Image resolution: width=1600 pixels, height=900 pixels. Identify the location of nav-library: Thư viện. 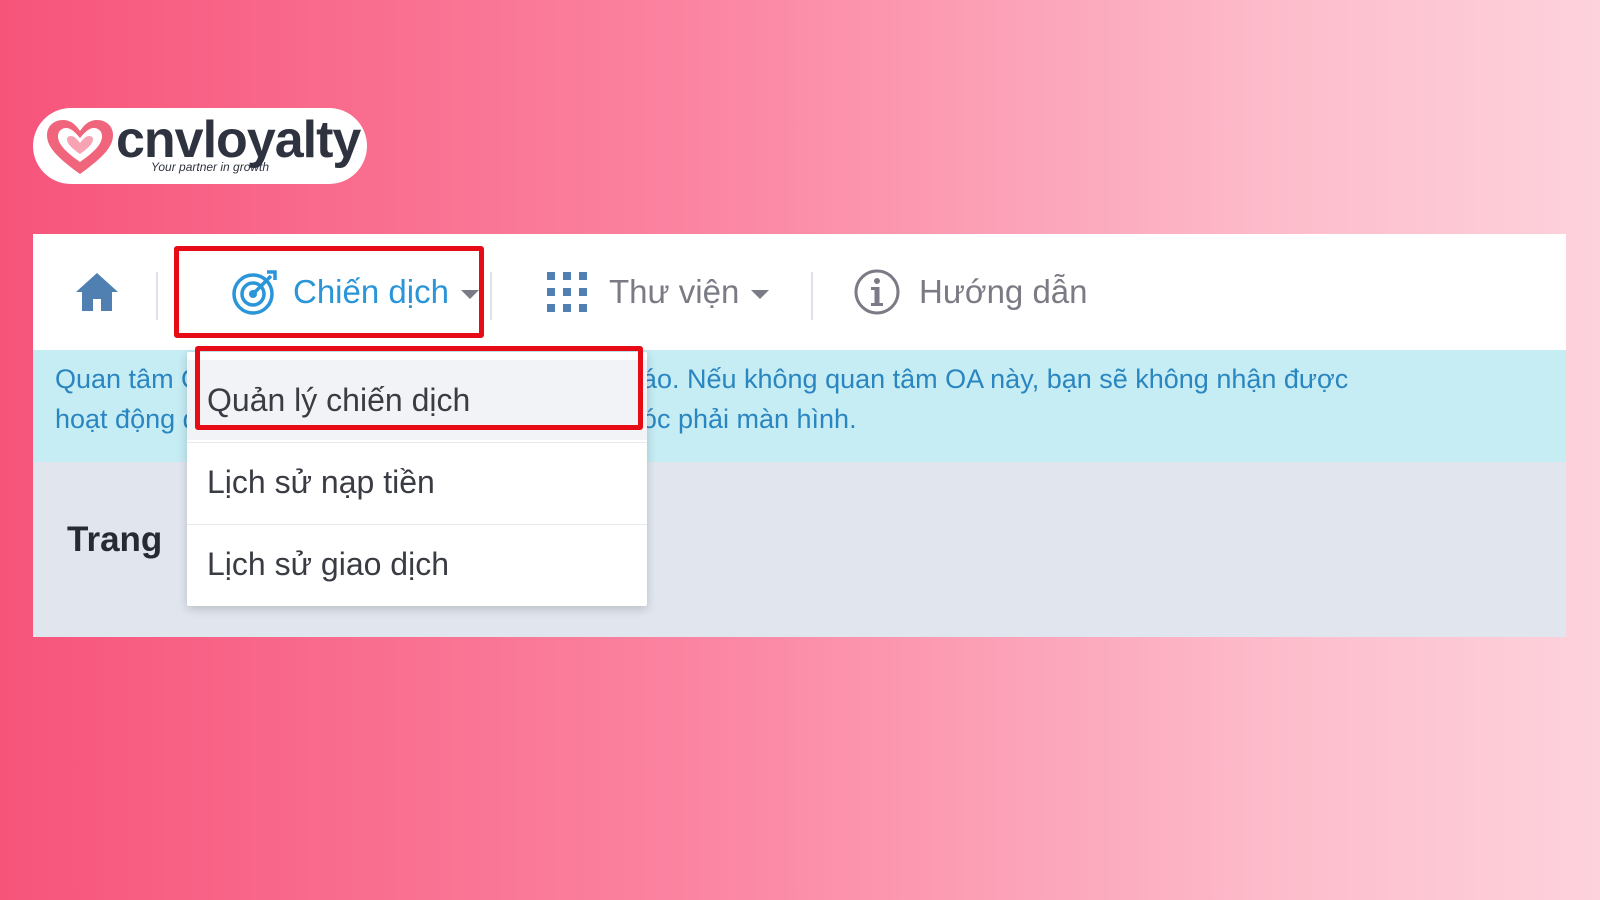
(657, 292).